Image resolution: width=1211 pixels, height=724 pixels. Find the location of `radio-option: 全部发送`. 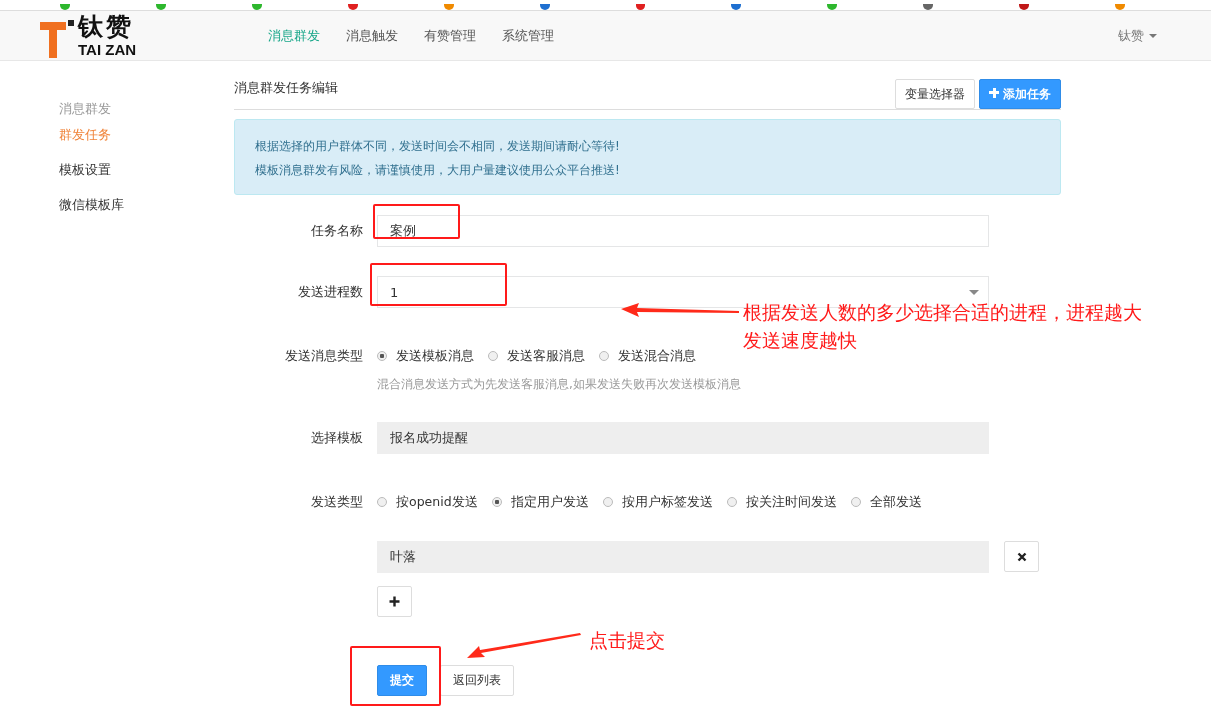

radio-option: 全部发送 is located at coordinates (886, 502).